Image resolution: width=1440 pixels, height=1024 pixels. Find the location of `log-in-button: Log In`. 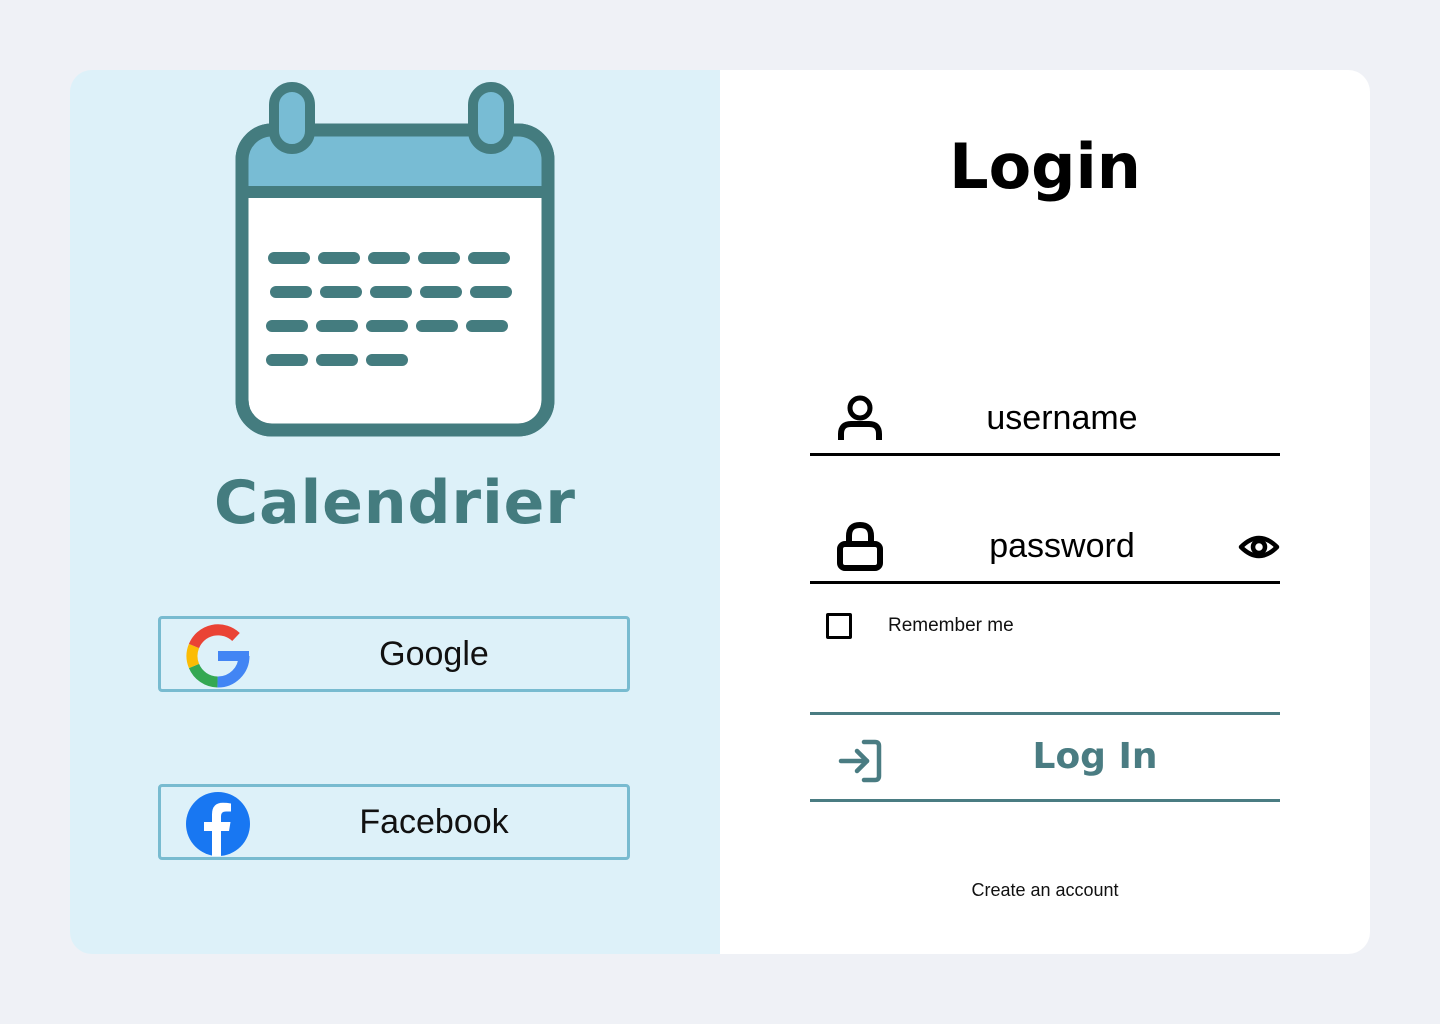

log-in-button: Log In is located at coordinates (1045, 757).